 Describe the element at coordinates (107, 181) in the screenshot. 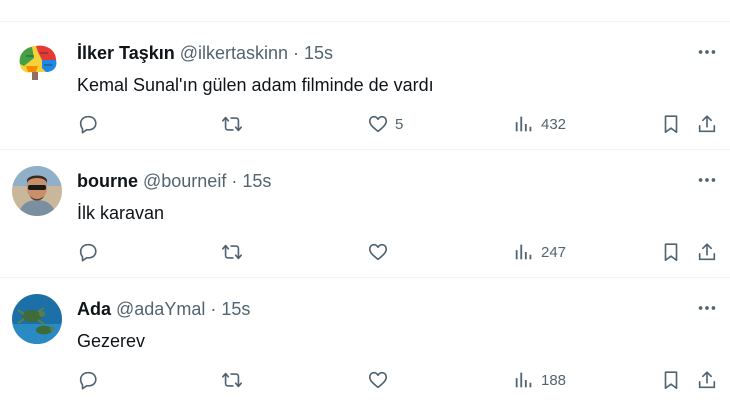

I see `display-name: bourne` at that location.